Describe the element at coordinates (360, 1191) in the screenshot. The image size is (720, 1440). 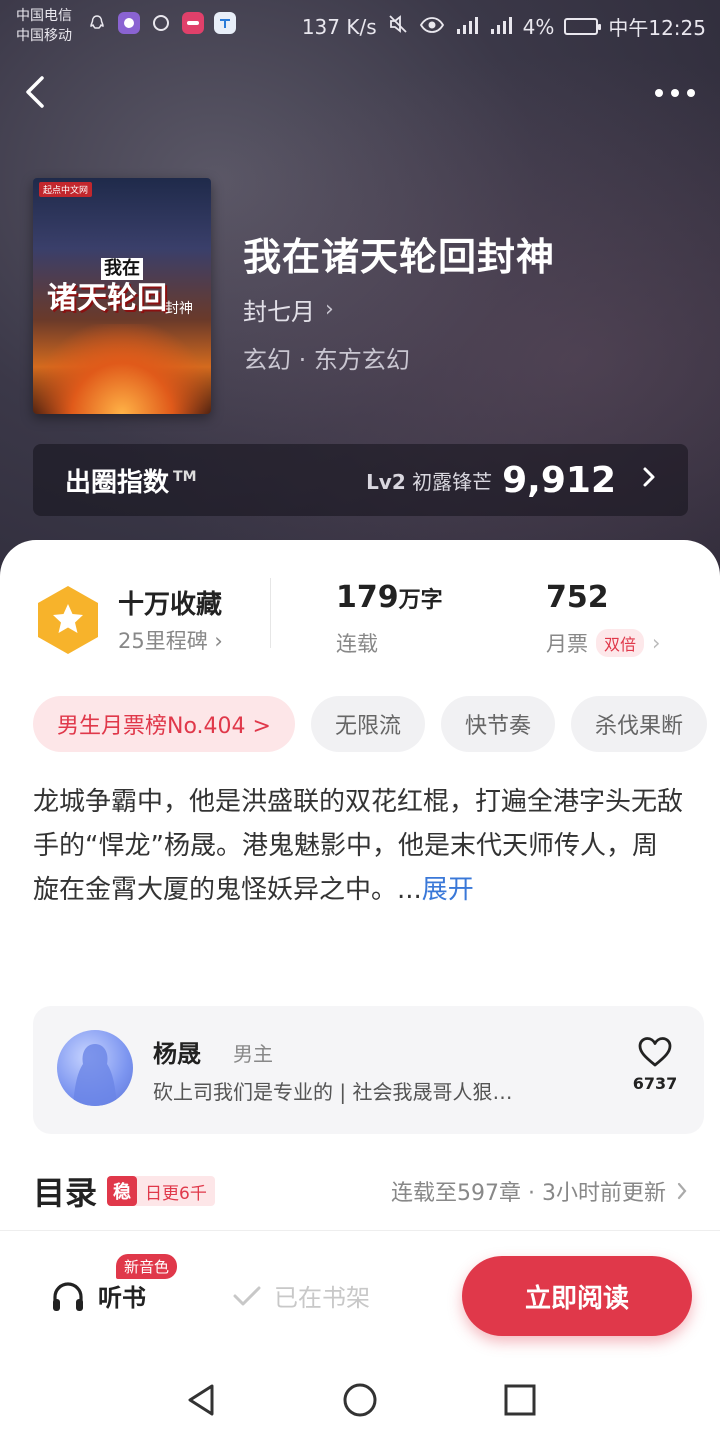
I see `table-of-contents-row: 目录 稳 日更6千 连载至597章 · 3小时前更新` at that location.